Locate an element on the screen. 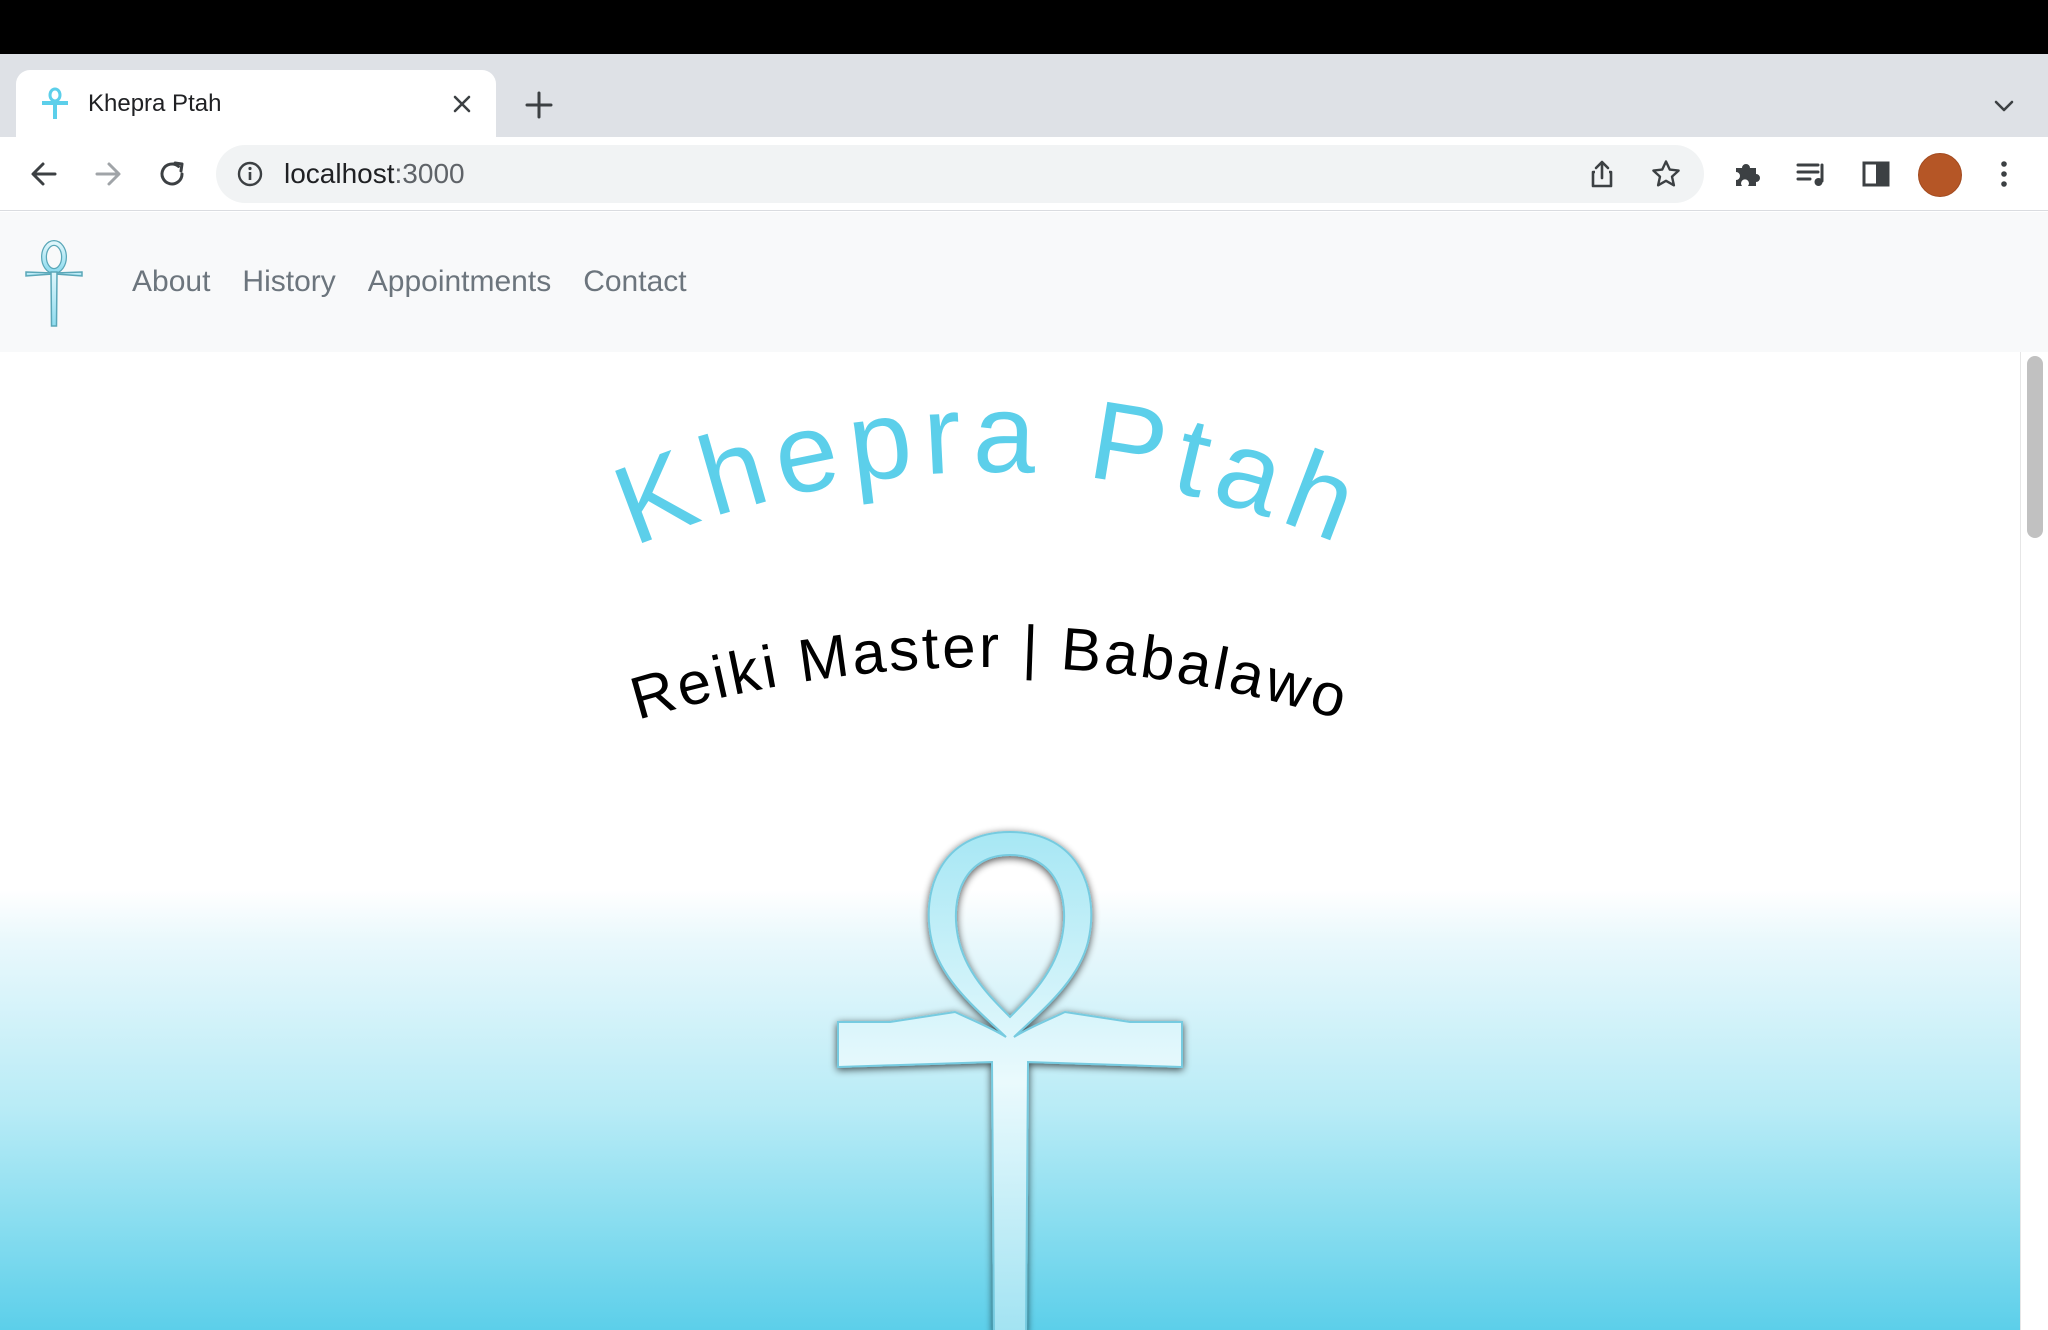 The image size is (2048, 1330). svg-text: Reiki Master | Babalawo is located at coordinates (990, 672).